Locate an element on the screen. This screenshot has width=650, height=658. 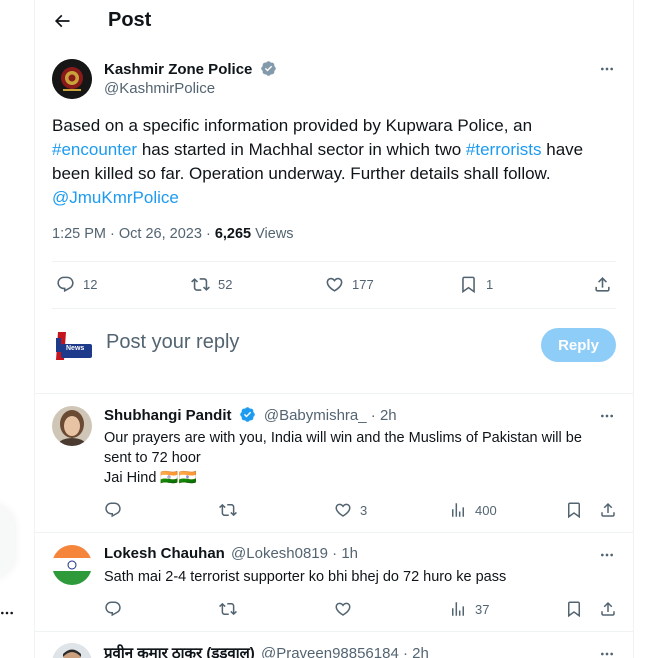
author-handle: @KashmirPolice is located at coordinates (159, 88).